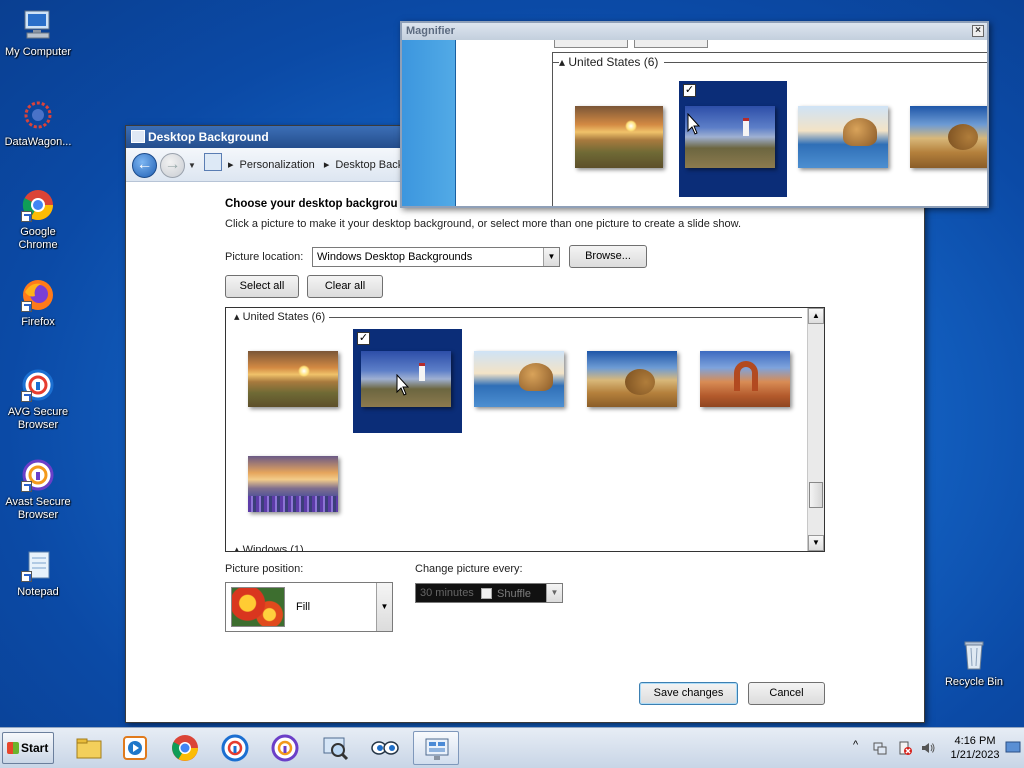  What do you see at coordinates (35, 748) in the screenshot?
I see `start-label: Start` at bounding box center [35, 748].